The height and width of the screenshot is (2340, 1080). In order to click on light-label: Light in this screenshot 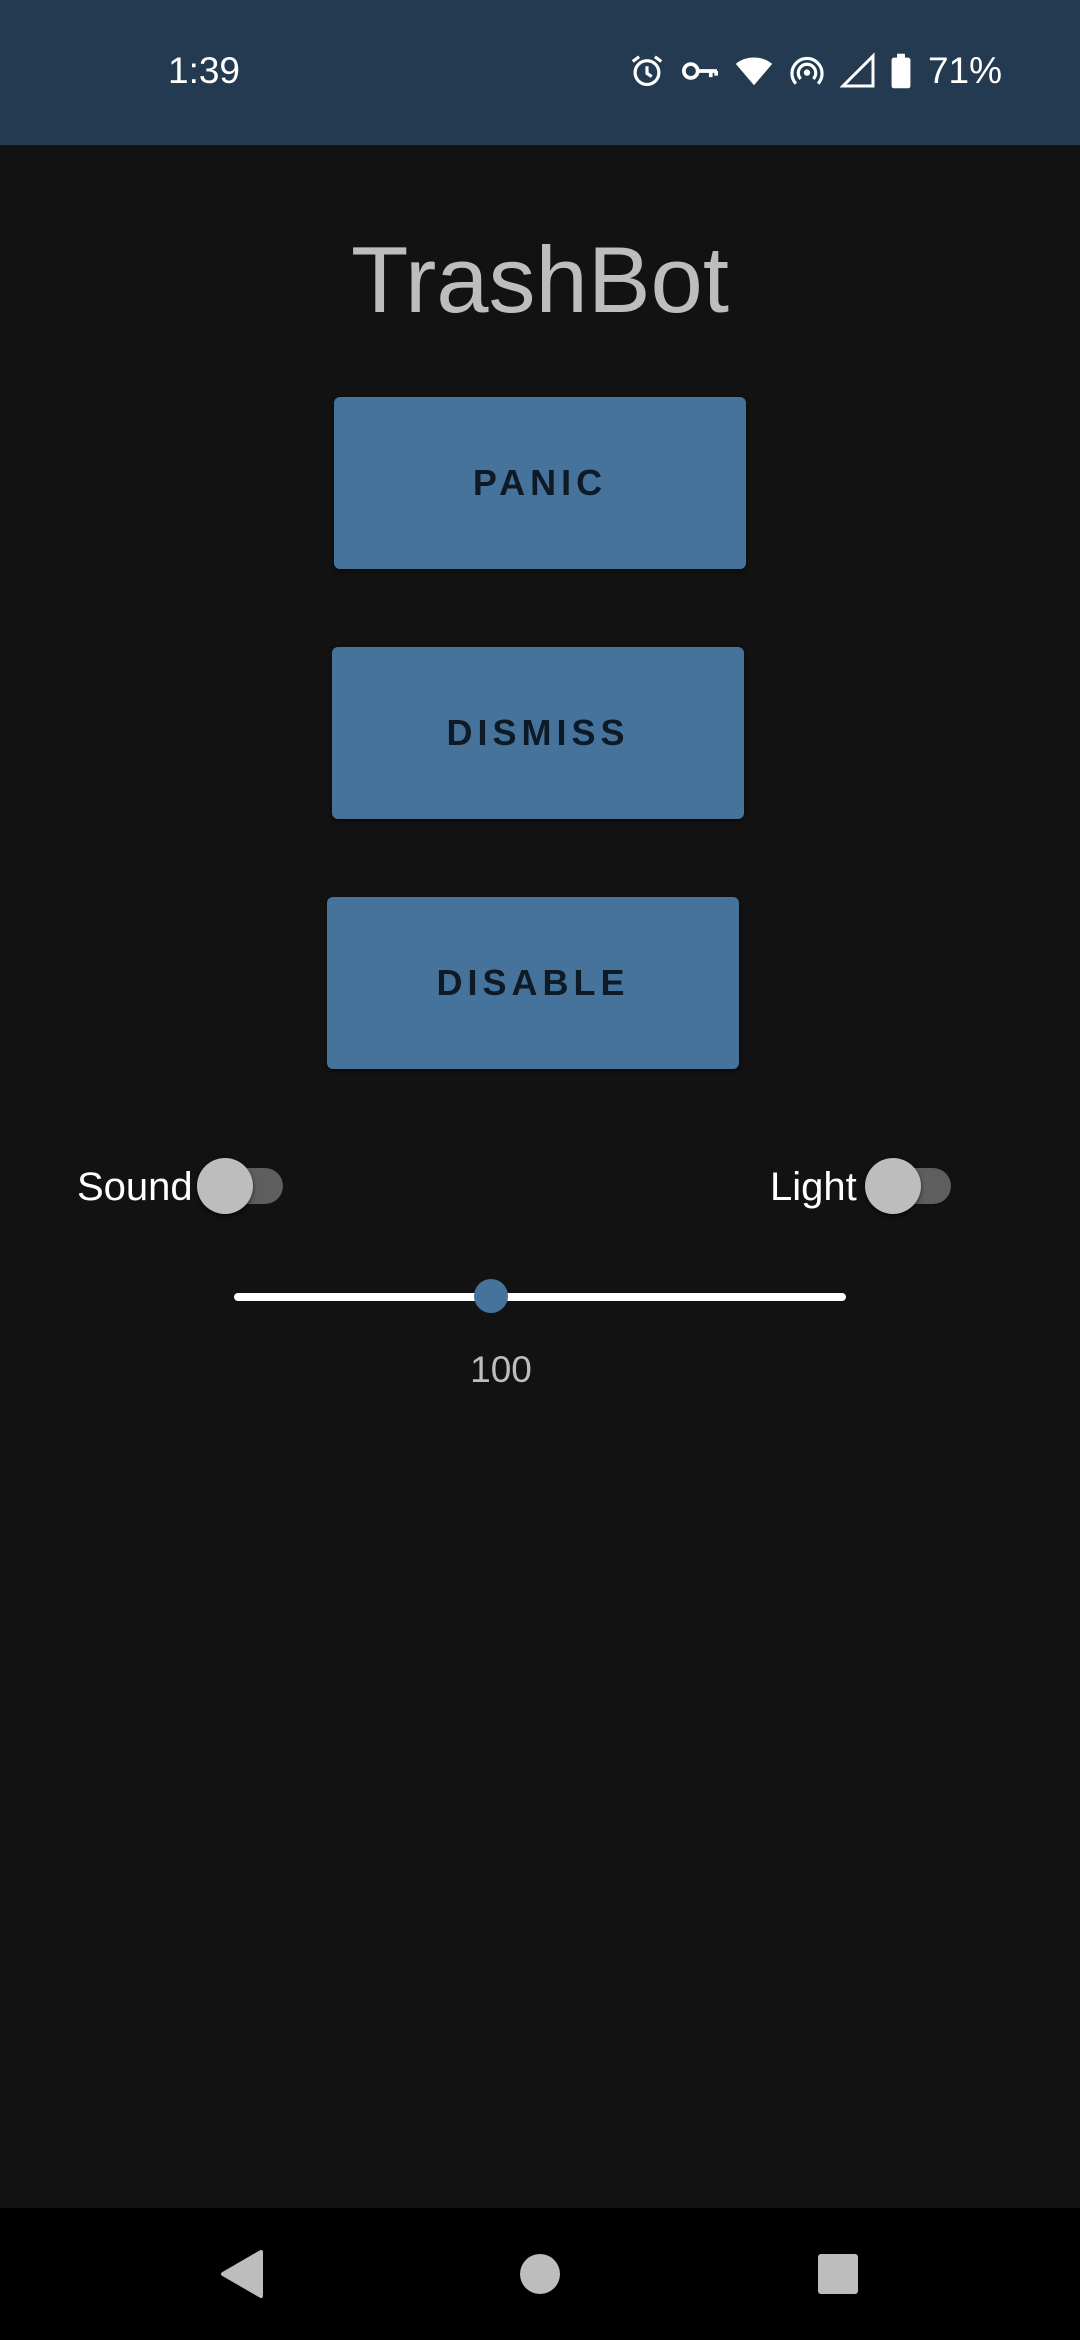, I will do `click(813, 1187)`.